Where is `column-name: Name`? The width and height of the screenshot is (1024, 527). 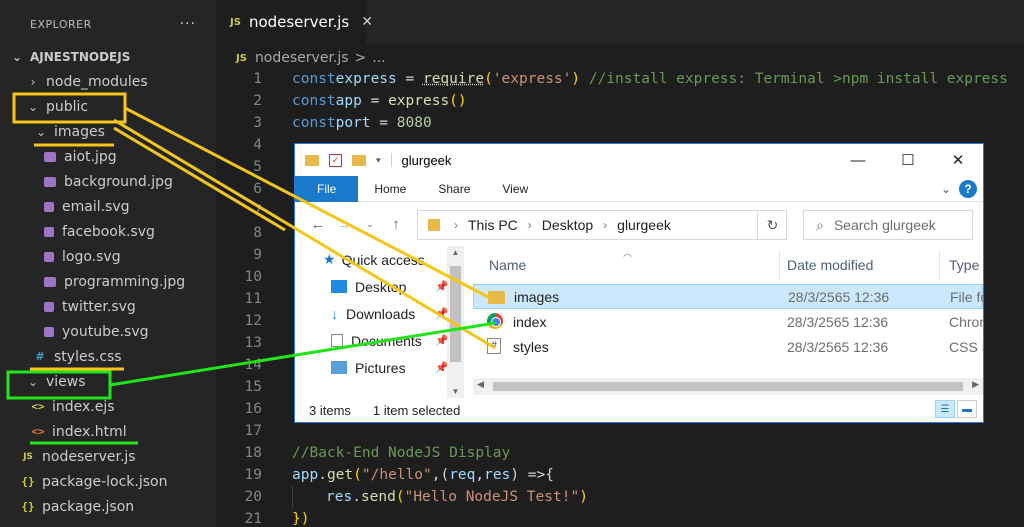 column-name: Name is located at coordinates (507, 265).